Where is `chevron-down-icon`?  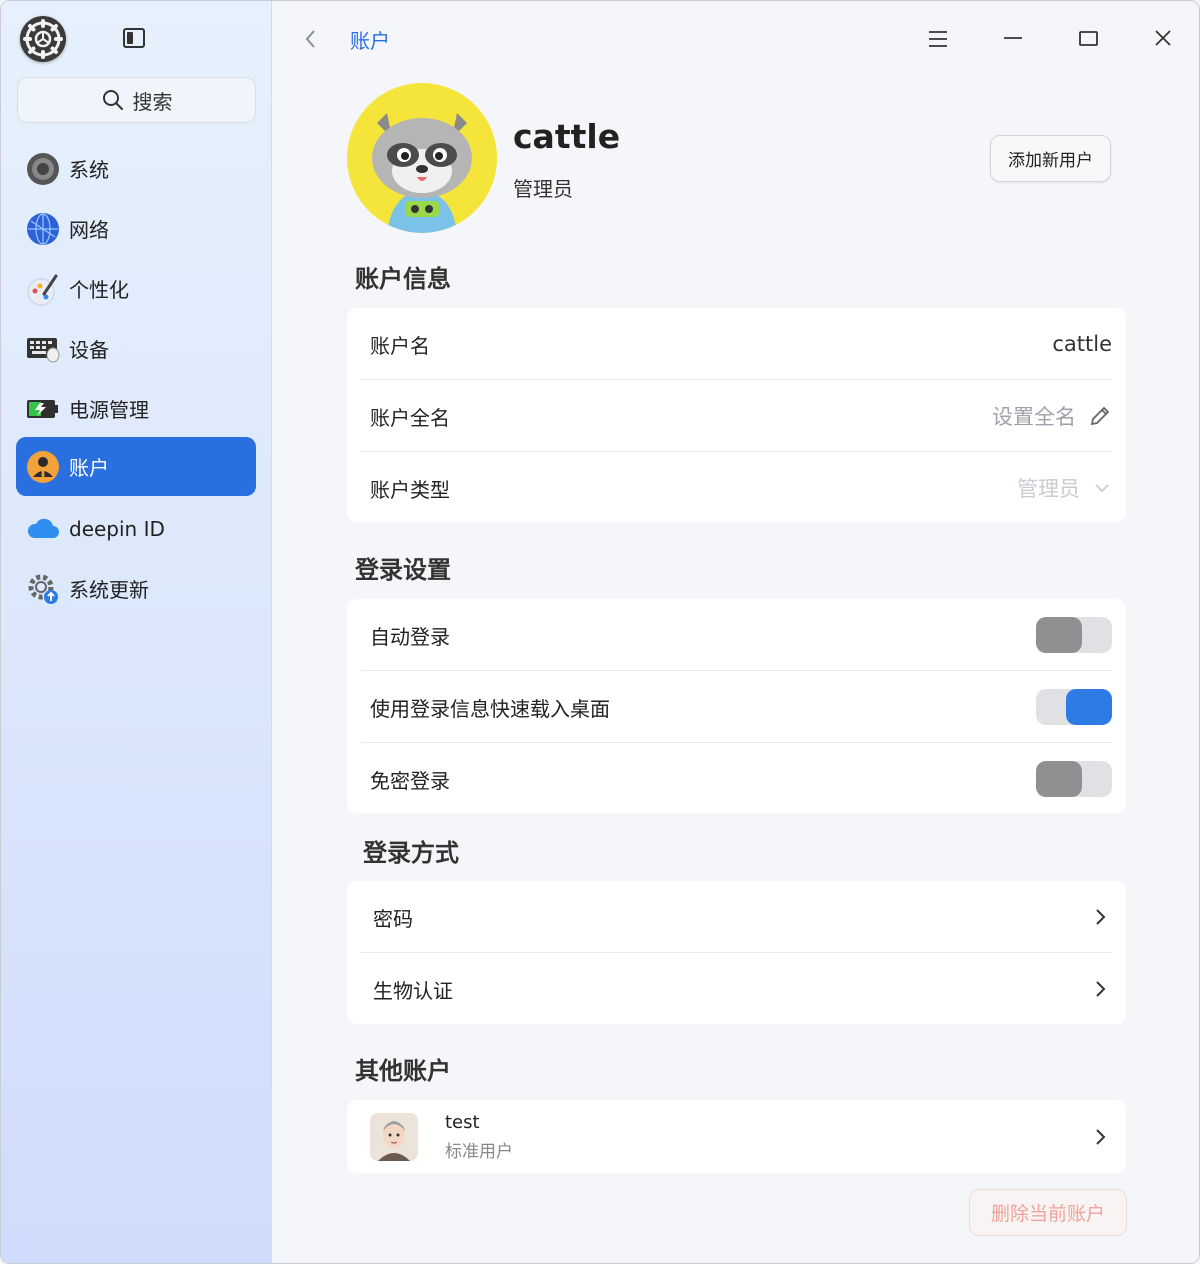
chevron-down-icon is located at coordinates (1102, 488).